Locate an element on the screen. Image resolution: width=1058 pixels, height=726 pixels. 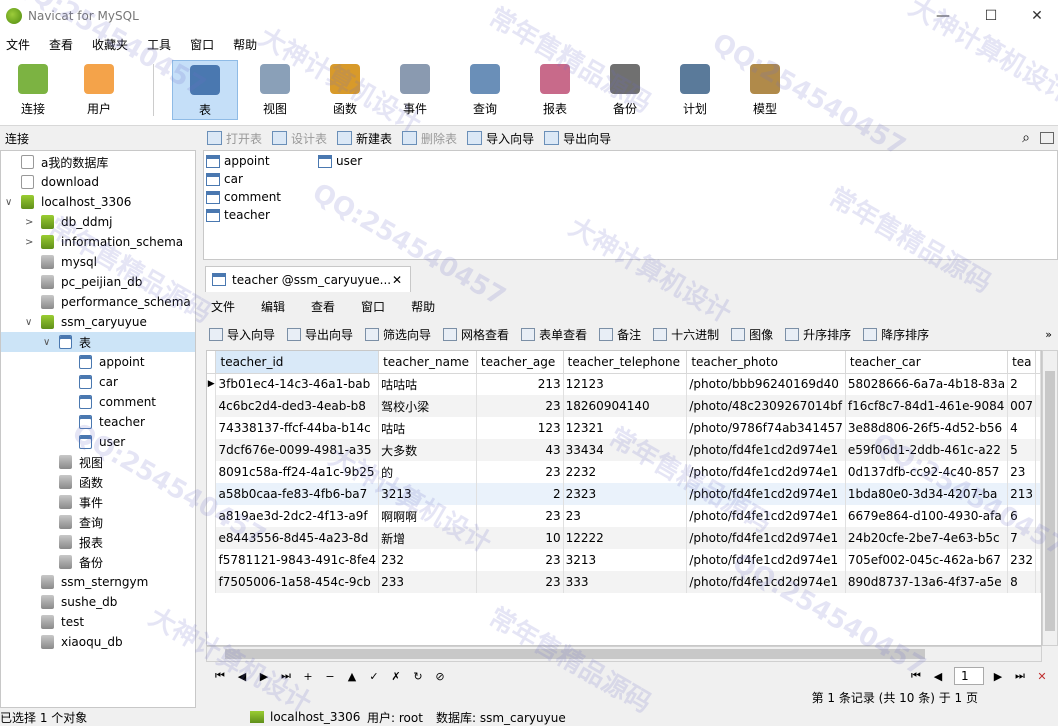
prev-page-button: ◀ is located at coordinates (938, 676).